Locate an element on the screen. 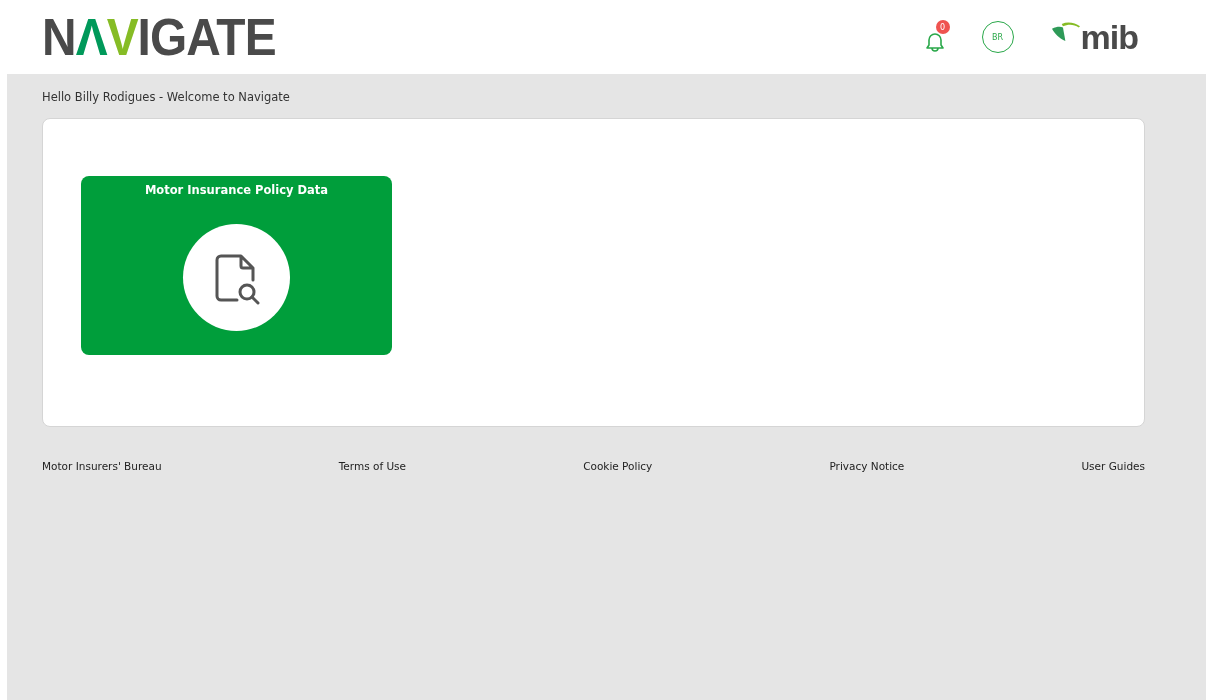 This screenshot has height=700, width=1206. footer-link: Privacy Notice is located at coordinates (867, 466).